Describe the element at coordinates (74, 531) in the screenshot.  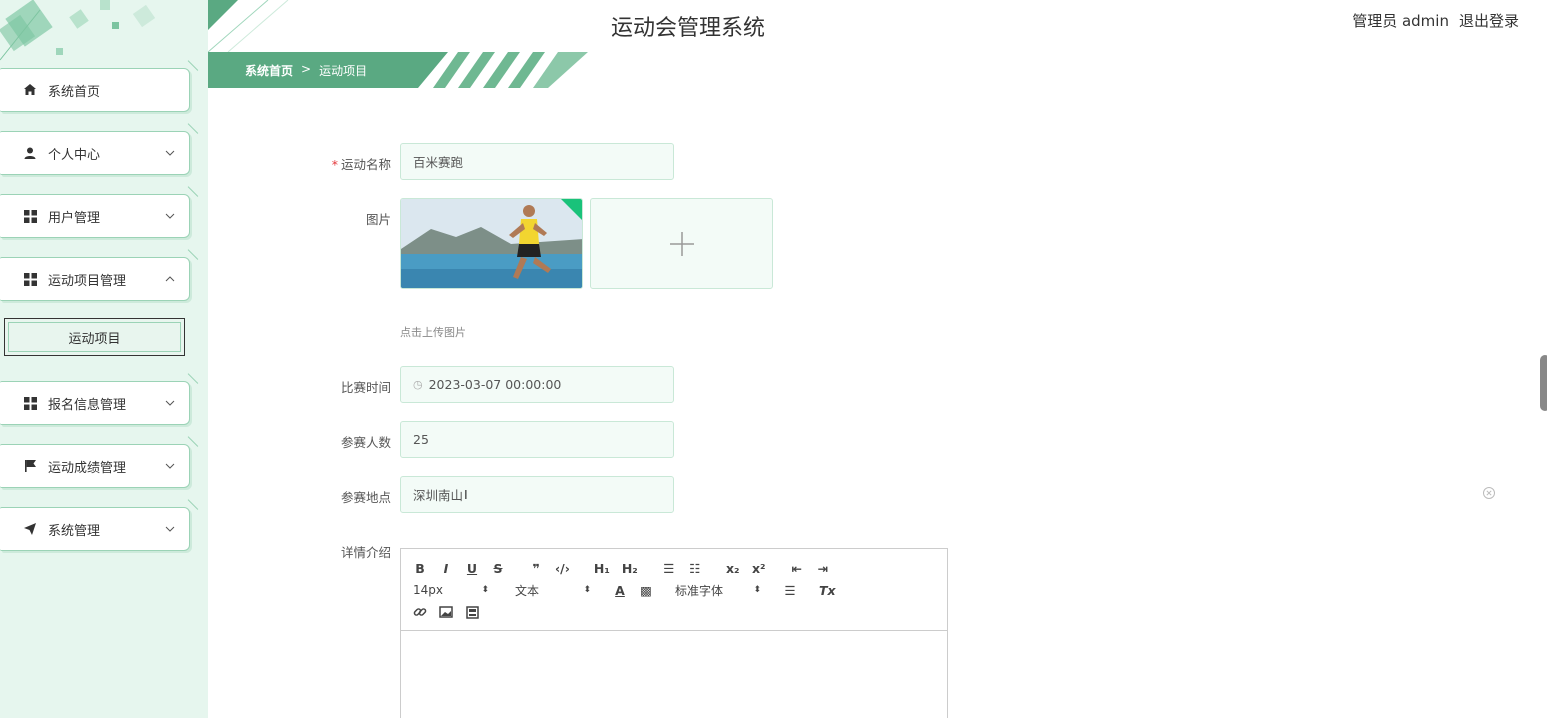
I see `sidebar-item-label: 系统管理` at that location.